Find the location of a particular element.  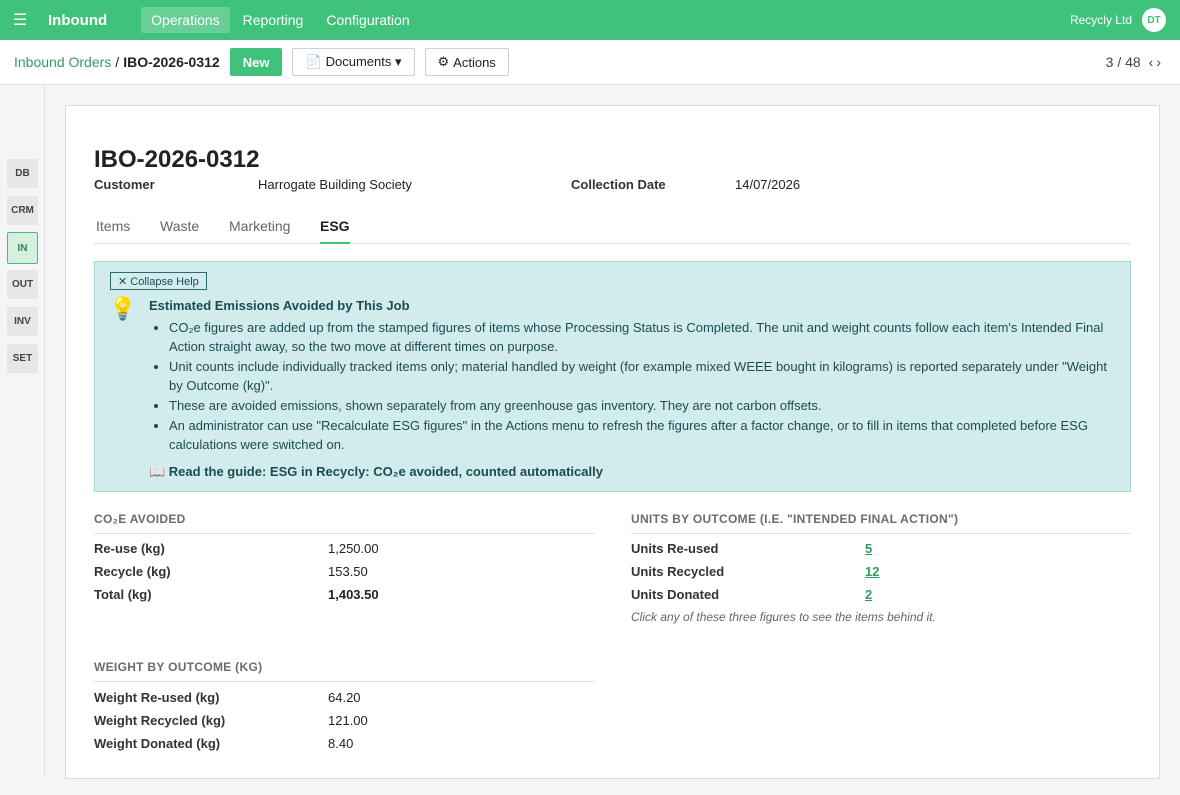

pager-arrows-icon: ‹› is located at coordinates (1156, 62).